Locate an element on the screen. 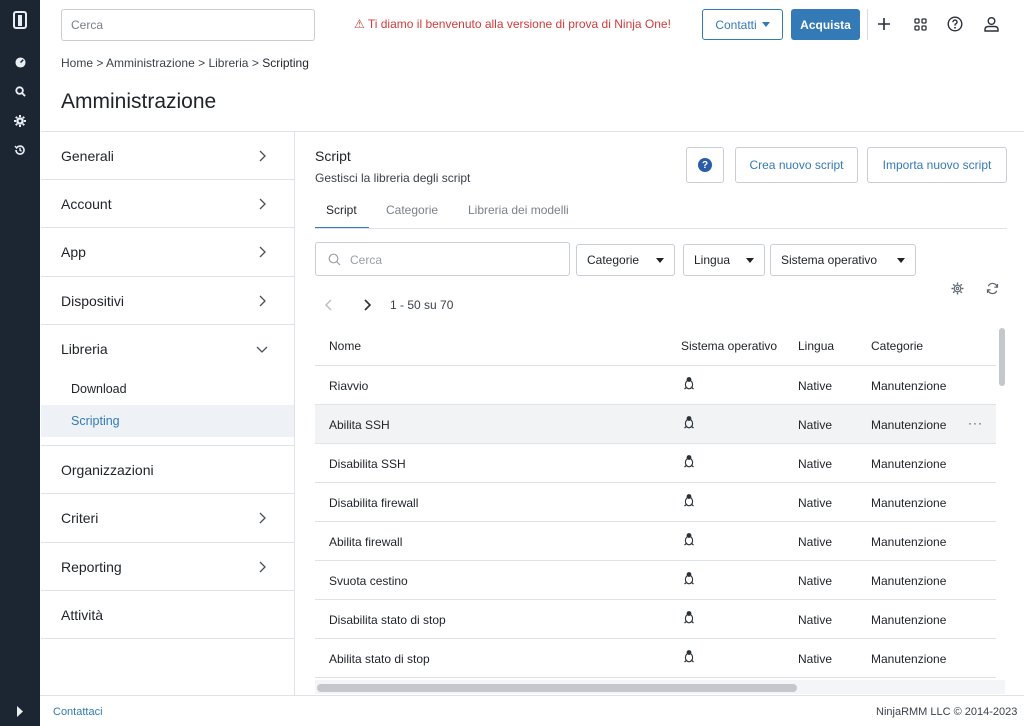 This screenshot has height=726, width=1024. ninja-logo-icon is located at coordinates (20, 20).